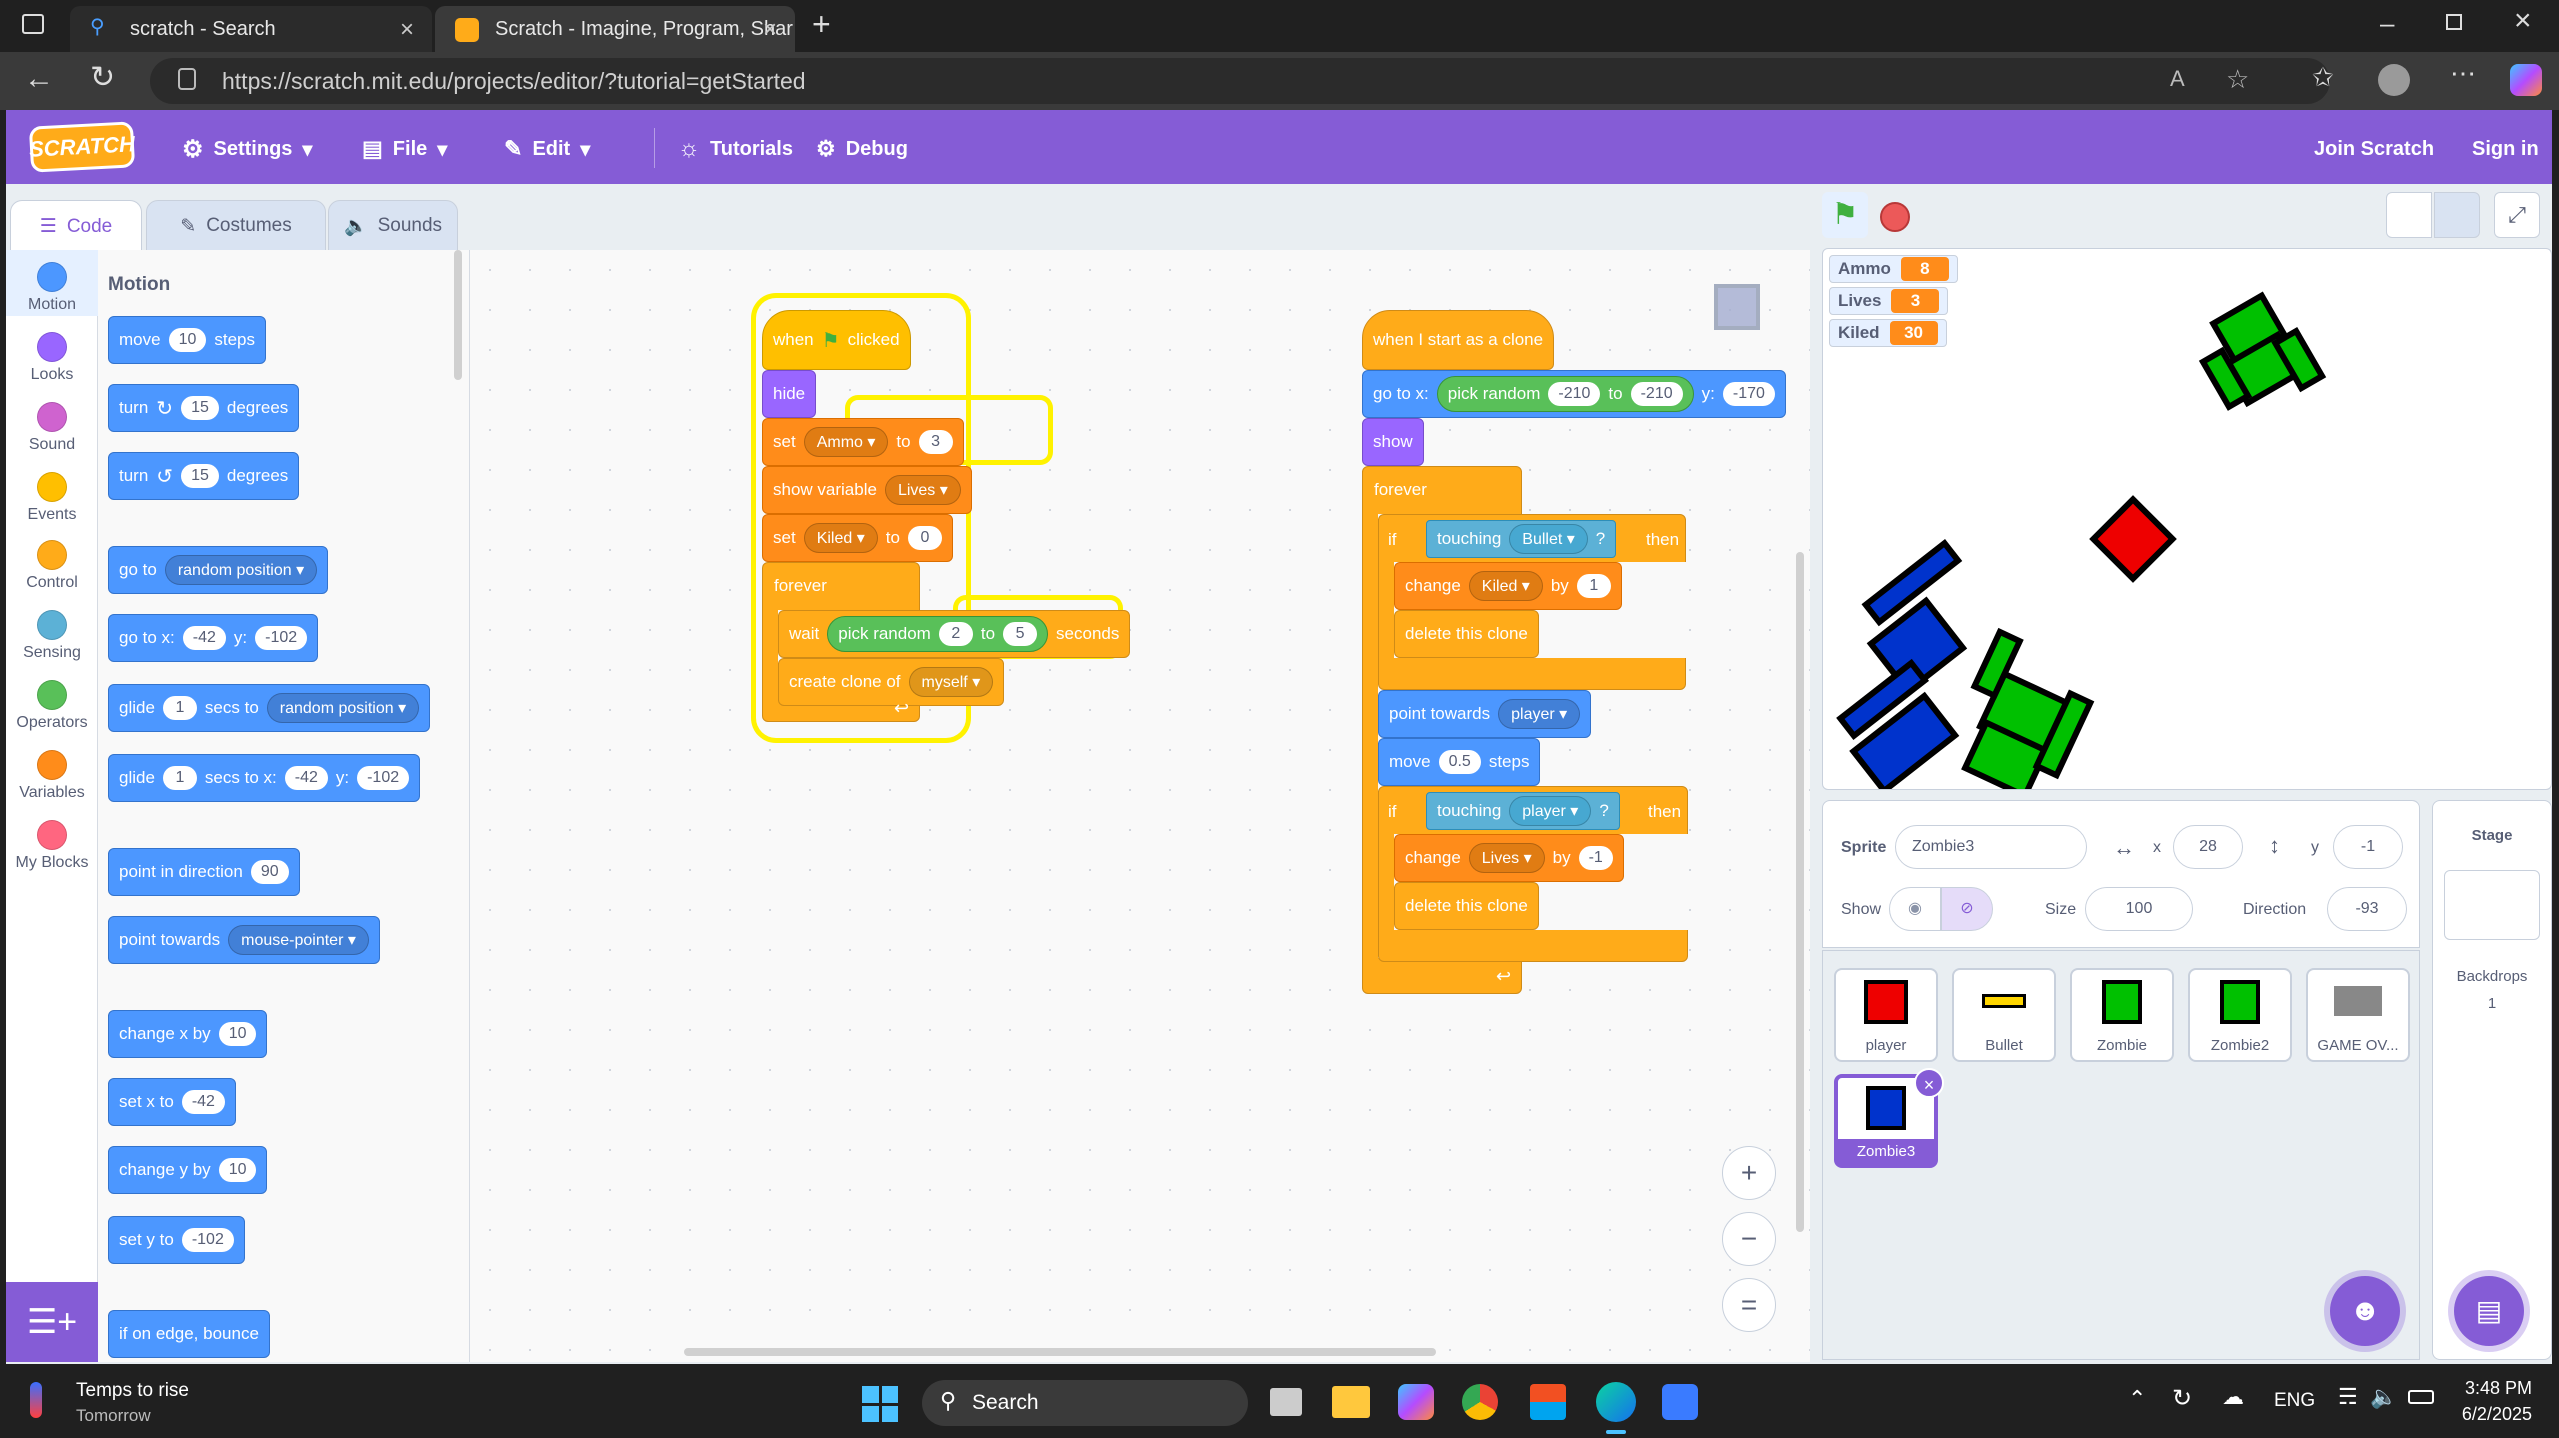  What do you see at coordinates (1616, 1402) in the screenshot?
I see `edge-icon` at bounding box center [1616, 1402].